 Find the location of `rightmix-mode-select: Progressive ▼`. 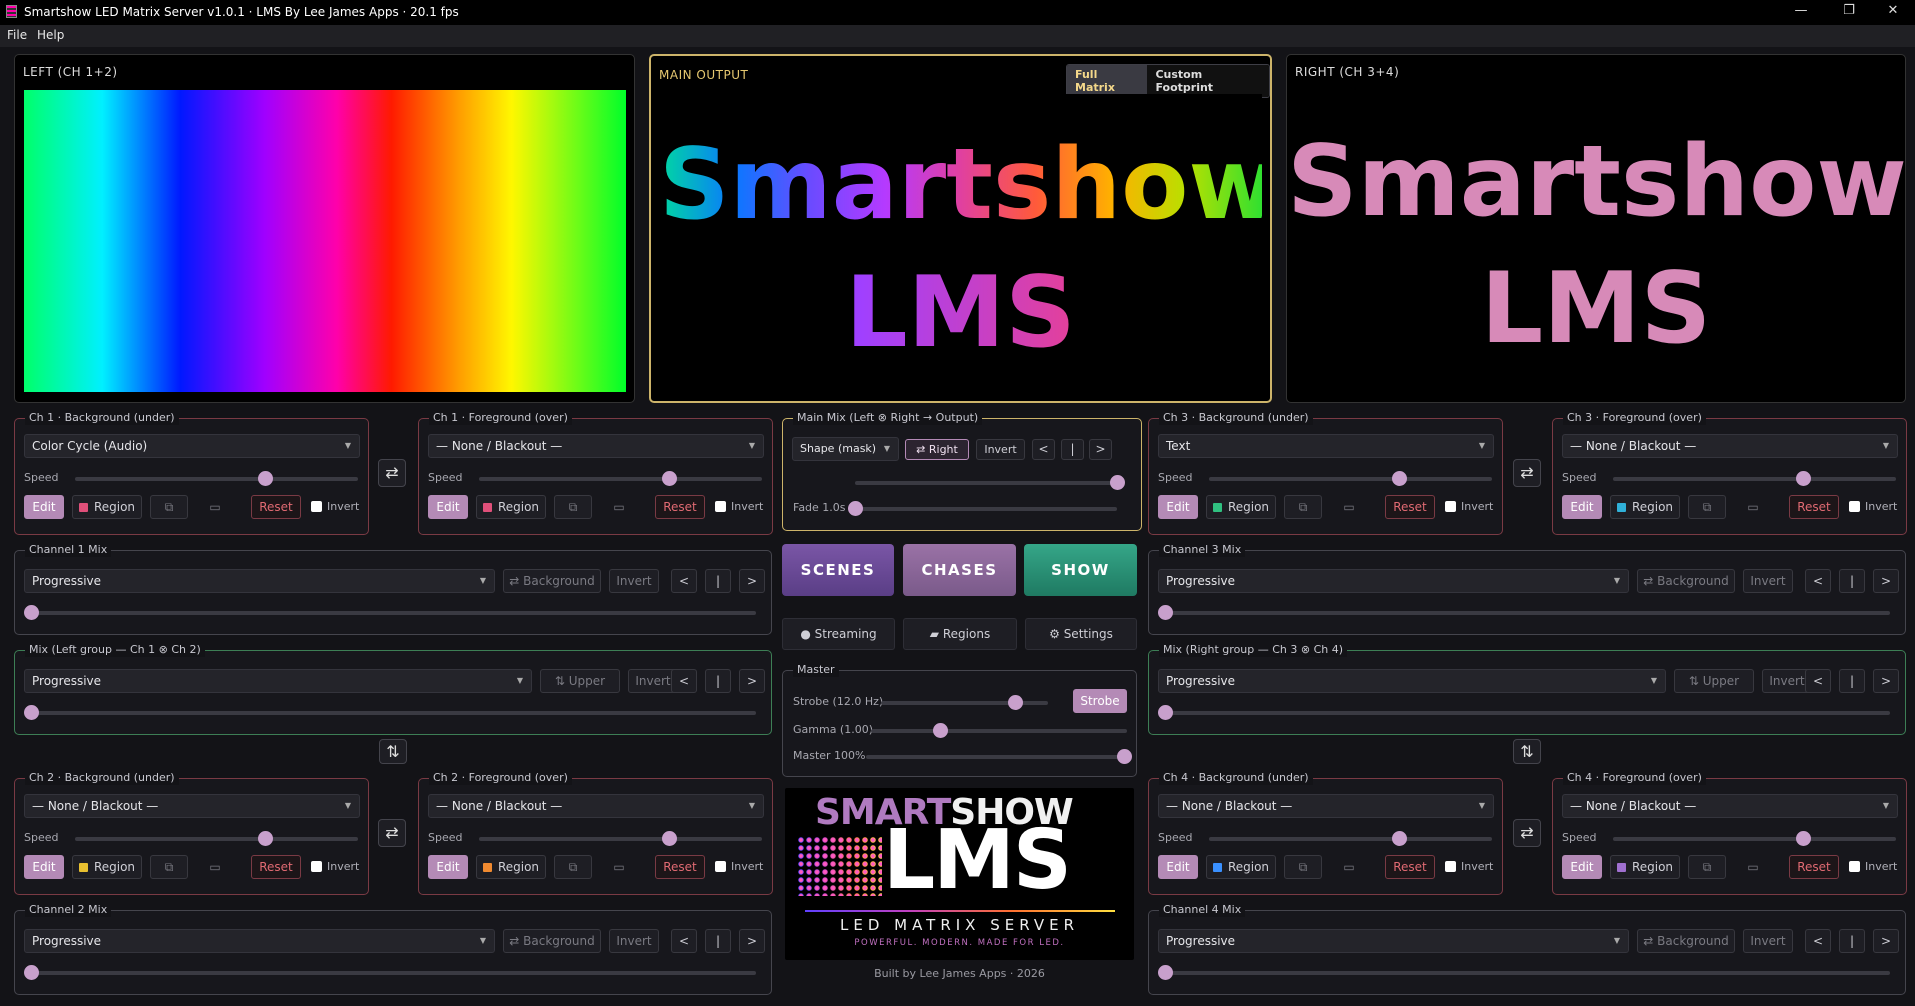

rightmix-mode-select: Progressive ▼ is located at coordinates (1412, 681).